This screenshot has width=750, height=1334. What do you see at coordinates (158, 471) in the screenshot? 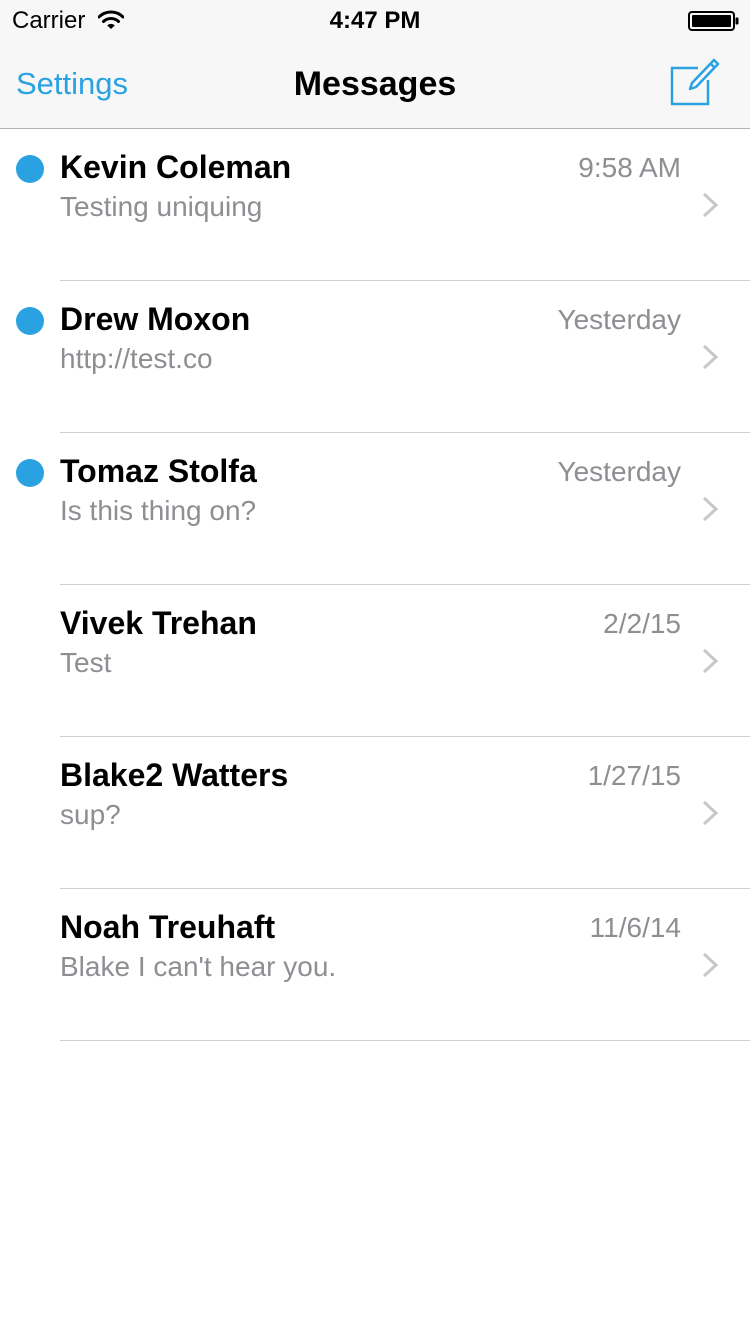
I see `contact-name: Tomaz Stolfa` at bounding box center [158, 471].